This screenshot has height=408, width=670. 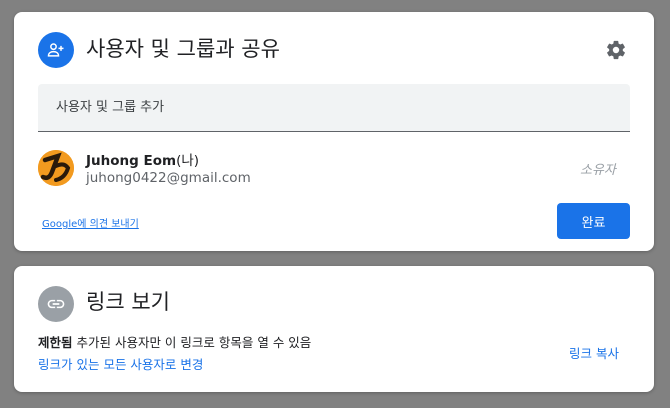 I want to click on add-person-icon, so click(x=56, y=50).